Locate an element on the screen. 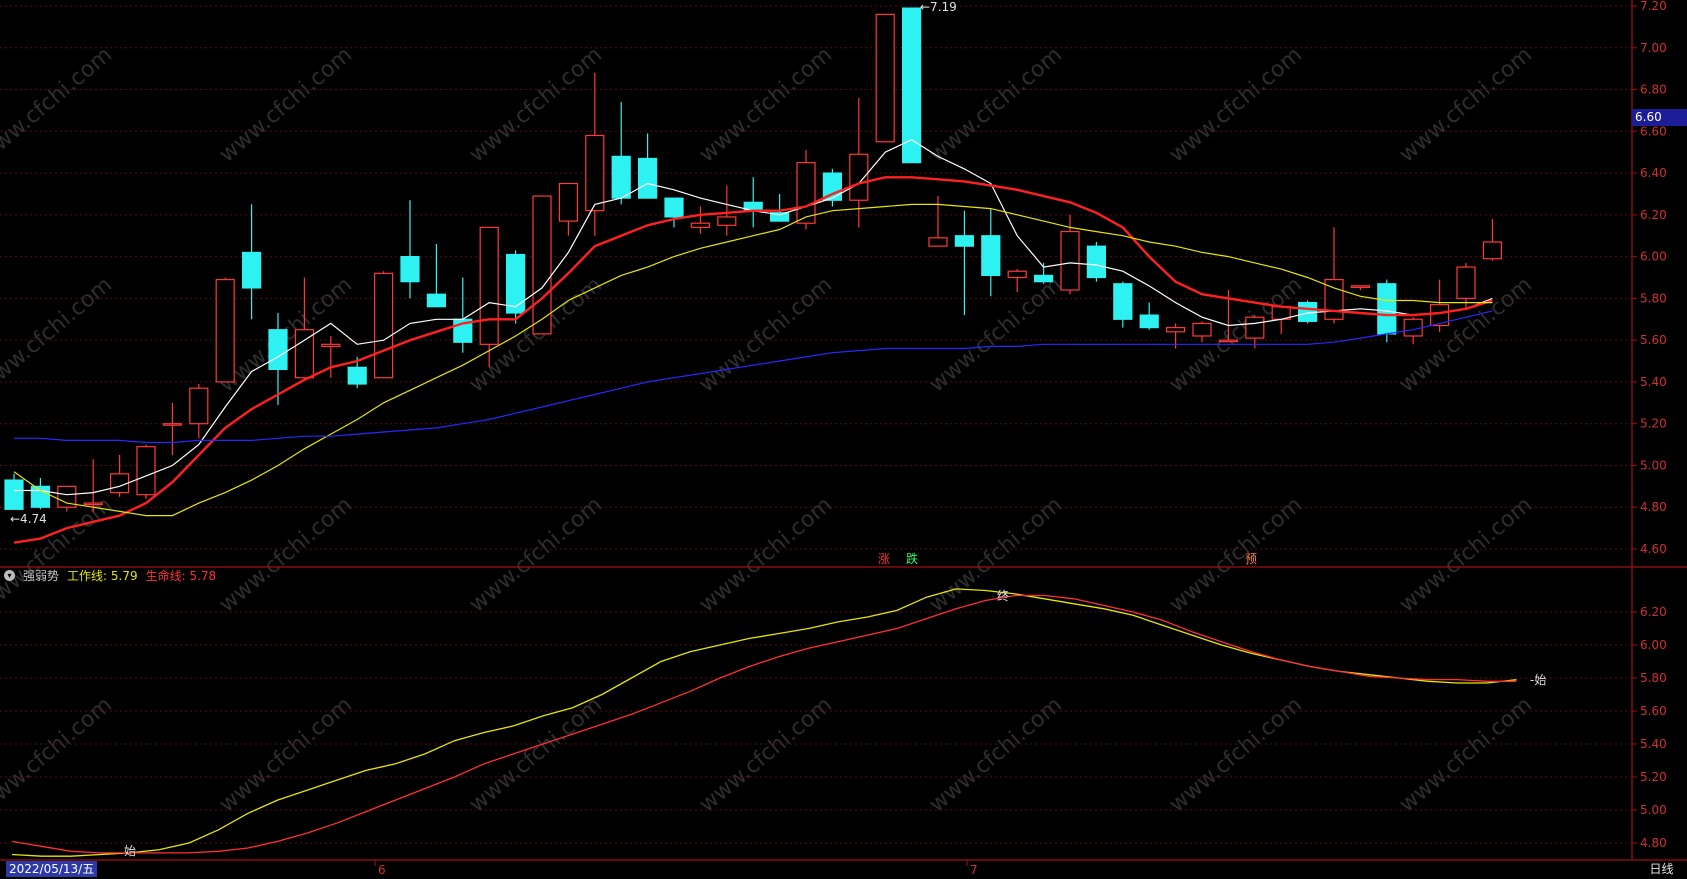 This screenshot has height=879, width=1687. month-label: 7 is located at coordinates (974, 870).